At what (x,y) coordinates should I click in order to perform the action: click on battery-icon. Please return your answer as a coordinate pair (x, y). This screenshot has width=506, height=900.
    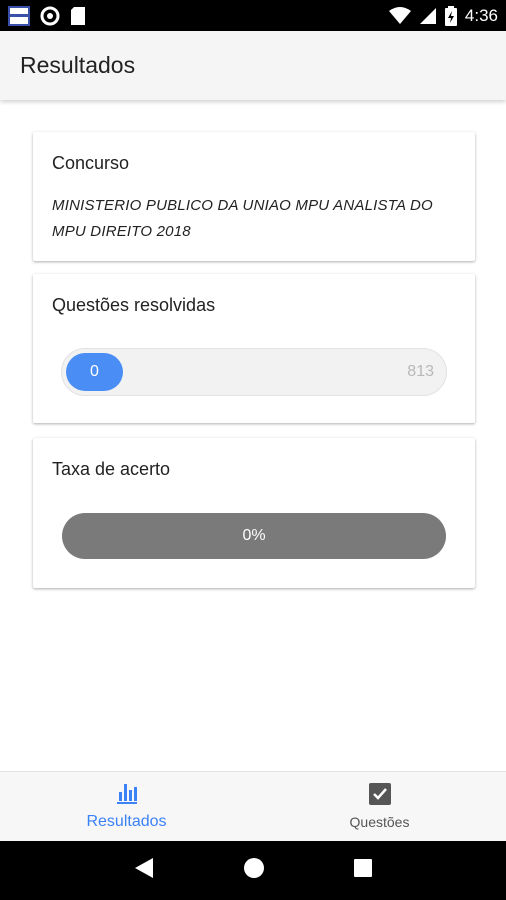
    Looking at the image, I should click on (450, 15).